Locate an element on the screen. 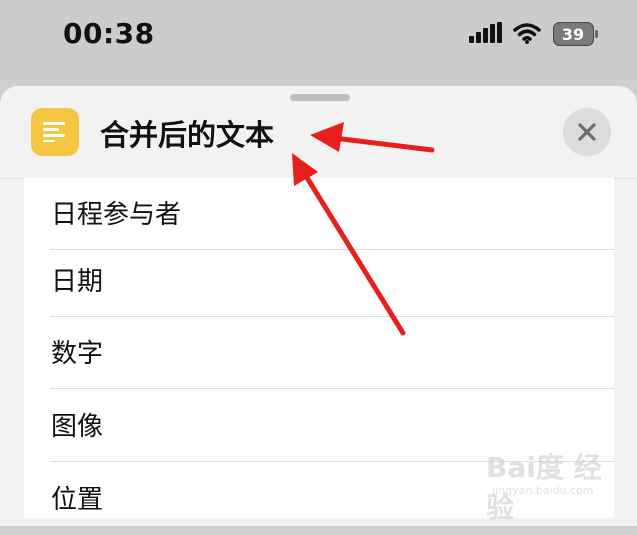 The height and width of the screenshot is (535, 637). close-button is located at coordinates (587, 132).